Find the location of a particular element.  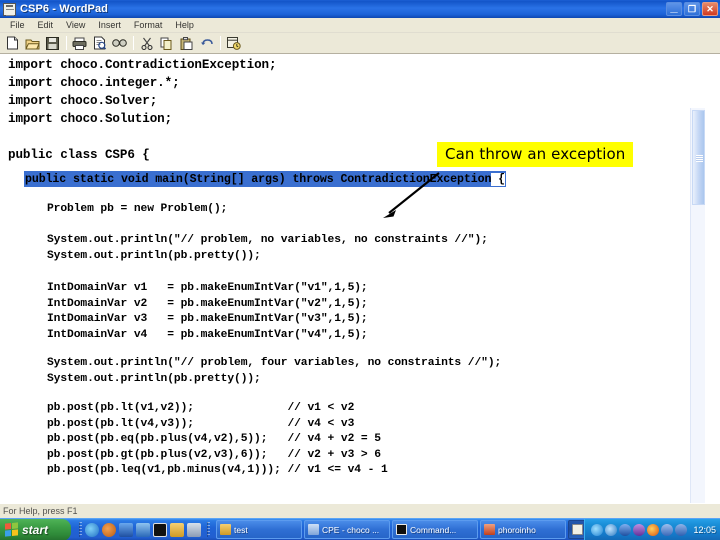

status-text: For Help, press F1 is located at coordinates (40, 511).